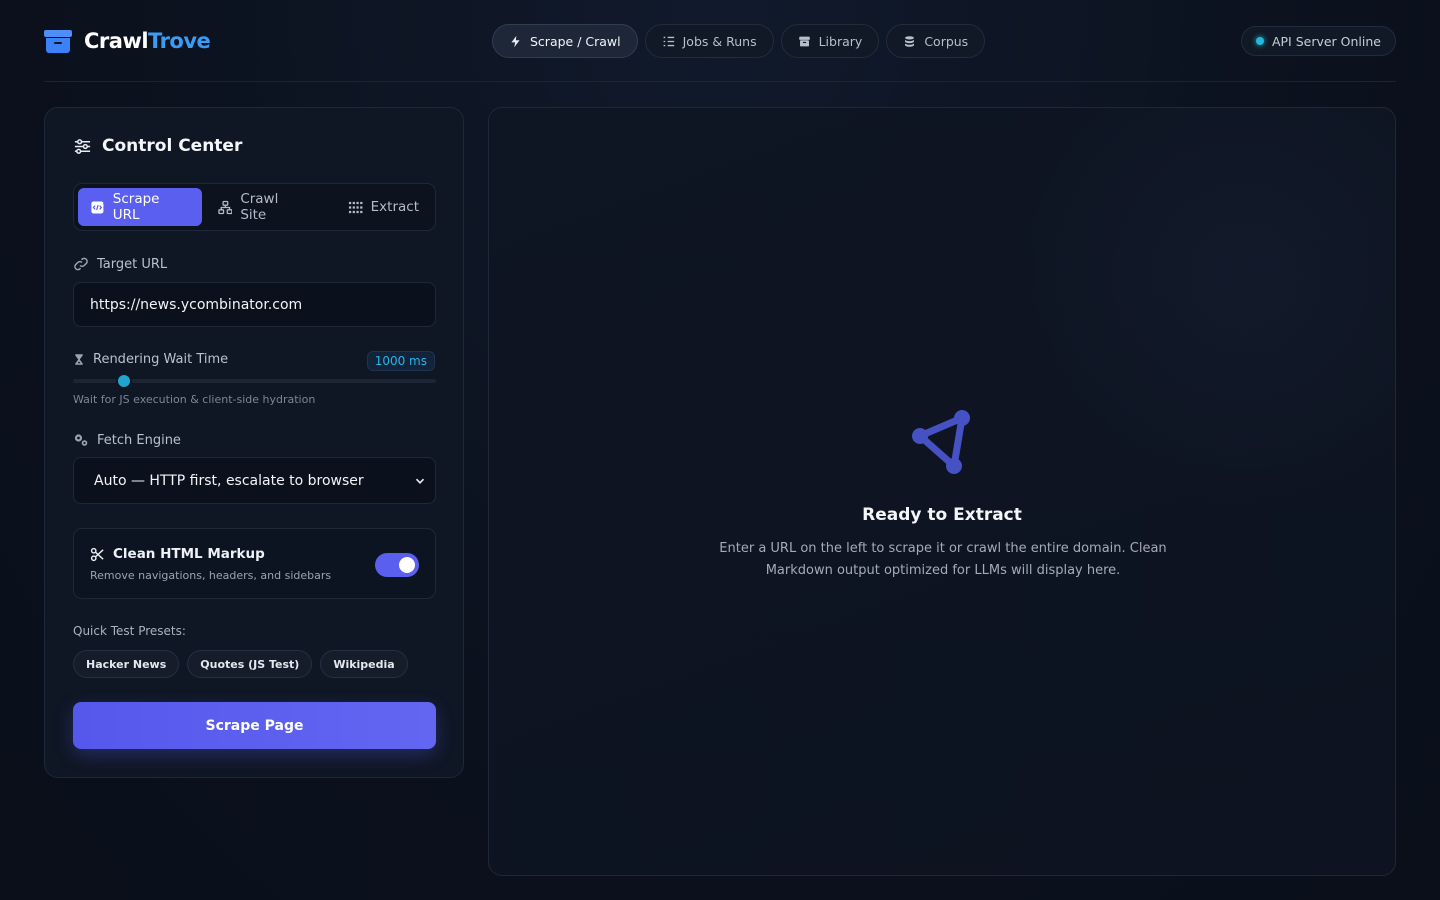 The height and width of the screenshot is (900, 1440). I want to click on nav-jobs-runs: Jobs & Runs, so click(709, 41).